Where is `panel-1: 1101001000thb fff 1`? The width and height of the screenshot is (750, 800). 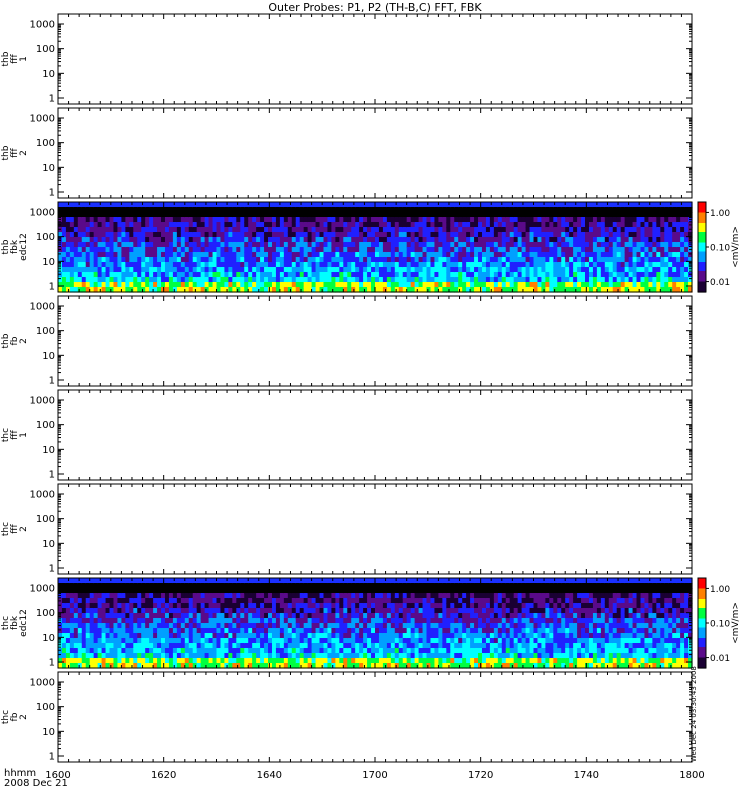 panel-1: 1101001000thb fff 1 is located at coordinates (347, 59).